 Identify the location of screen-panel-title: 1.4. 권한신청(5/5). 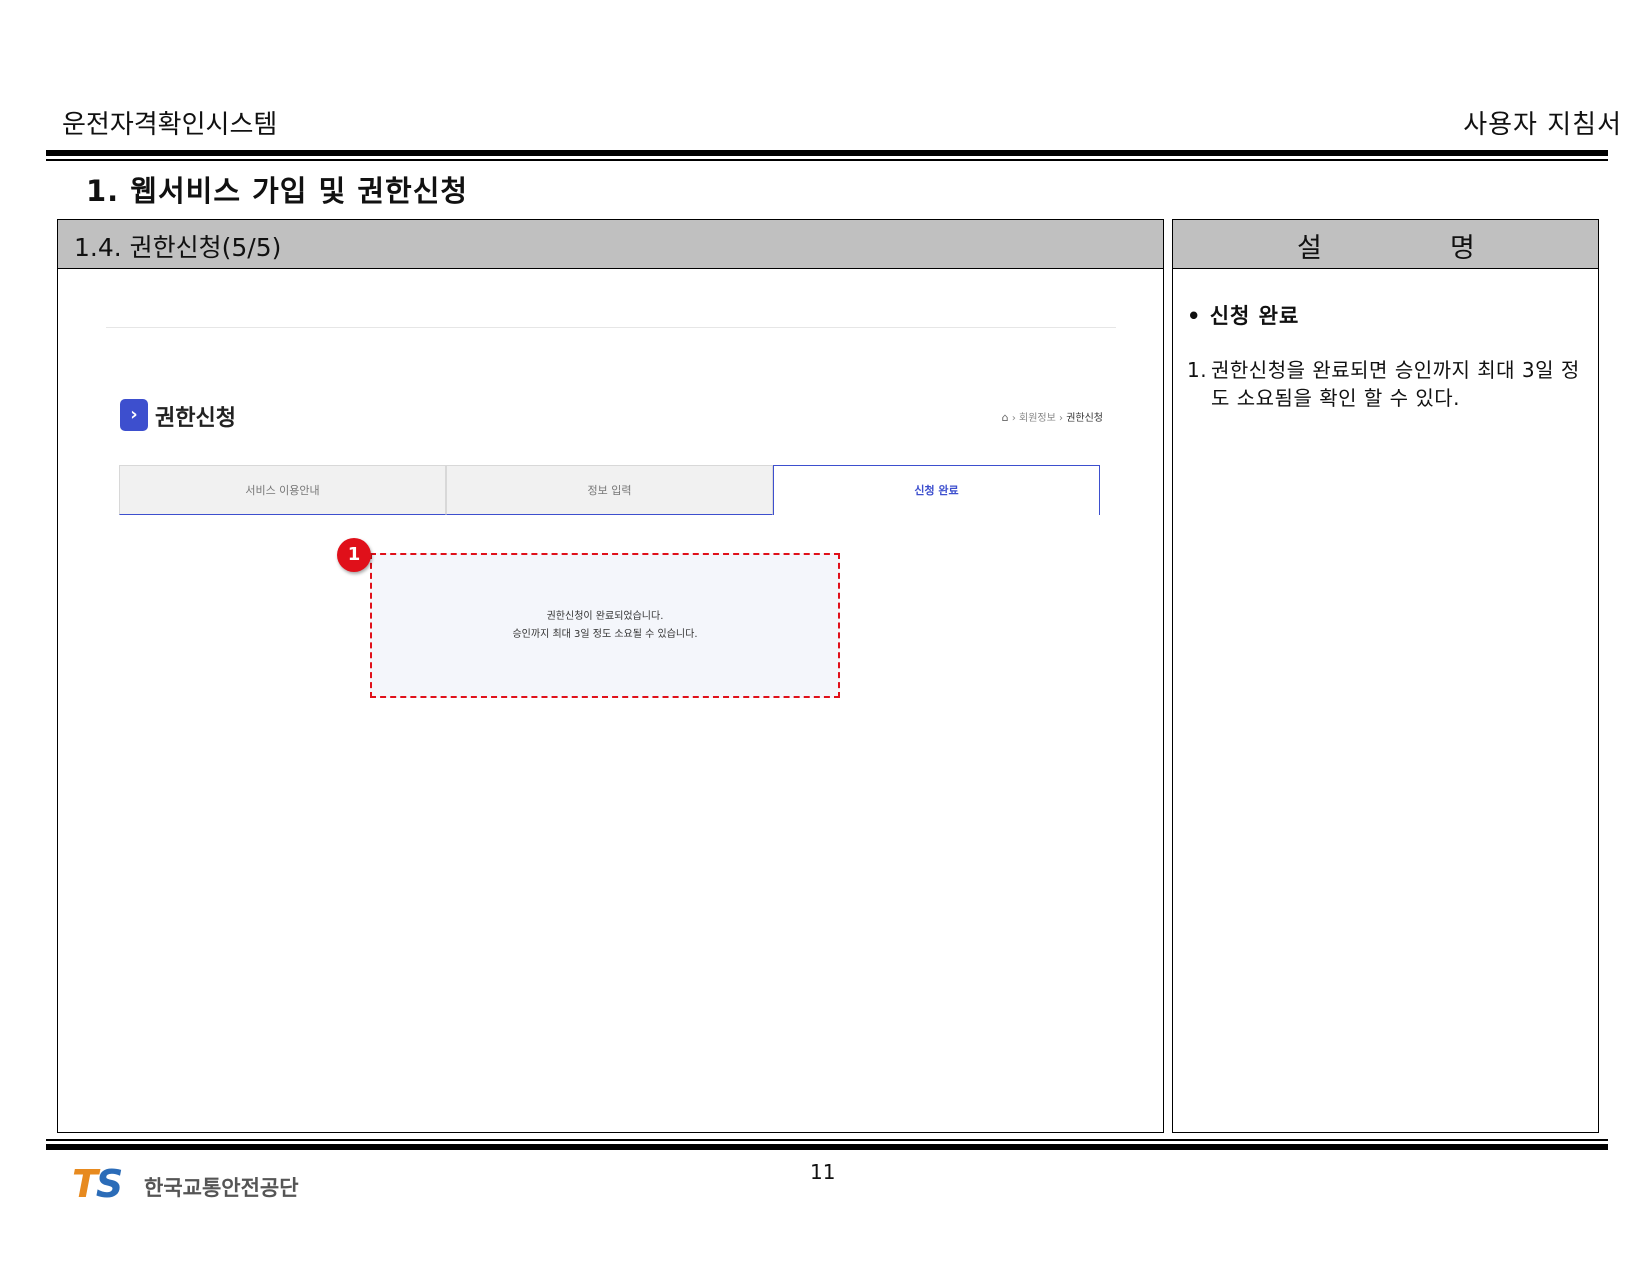
(178, 247).